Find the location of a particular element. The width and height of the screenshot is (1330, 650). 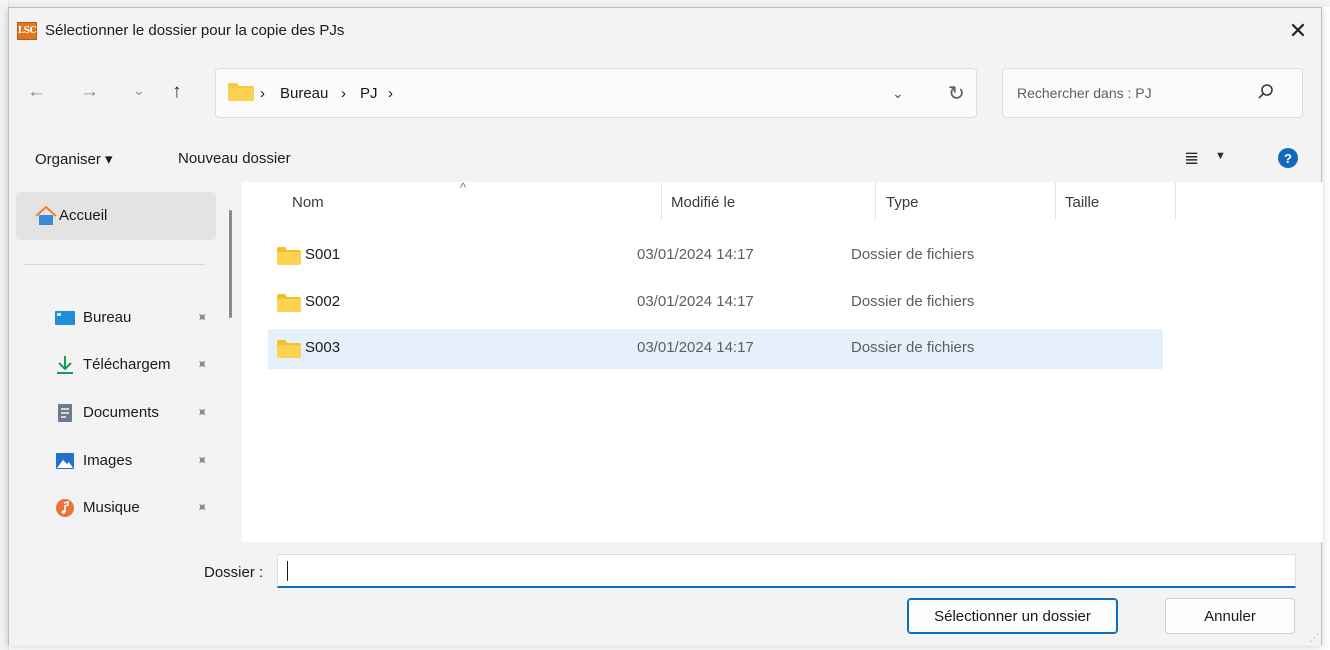

search-box: Rechercher dans : PJ is located at coordinates (1152, 93).